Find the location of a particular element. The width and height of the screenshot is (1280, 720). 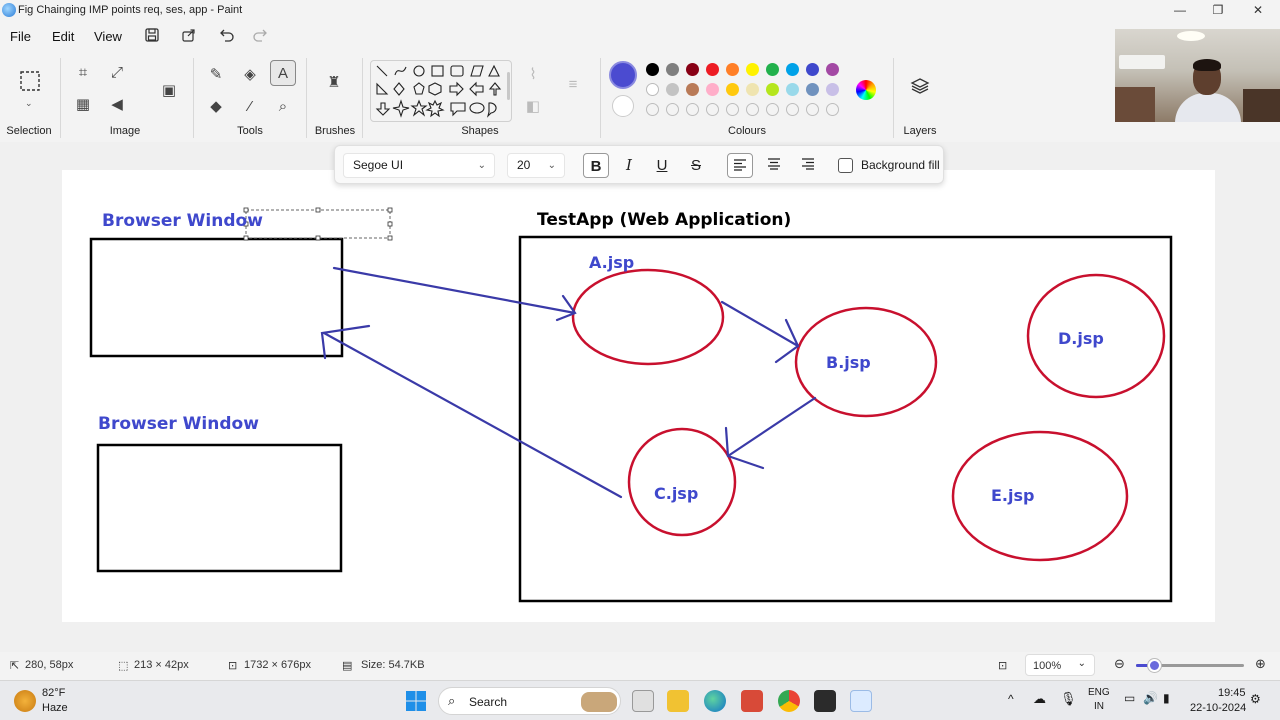

microphone-icon: 🎙 is located at coordinates (1068, 699).